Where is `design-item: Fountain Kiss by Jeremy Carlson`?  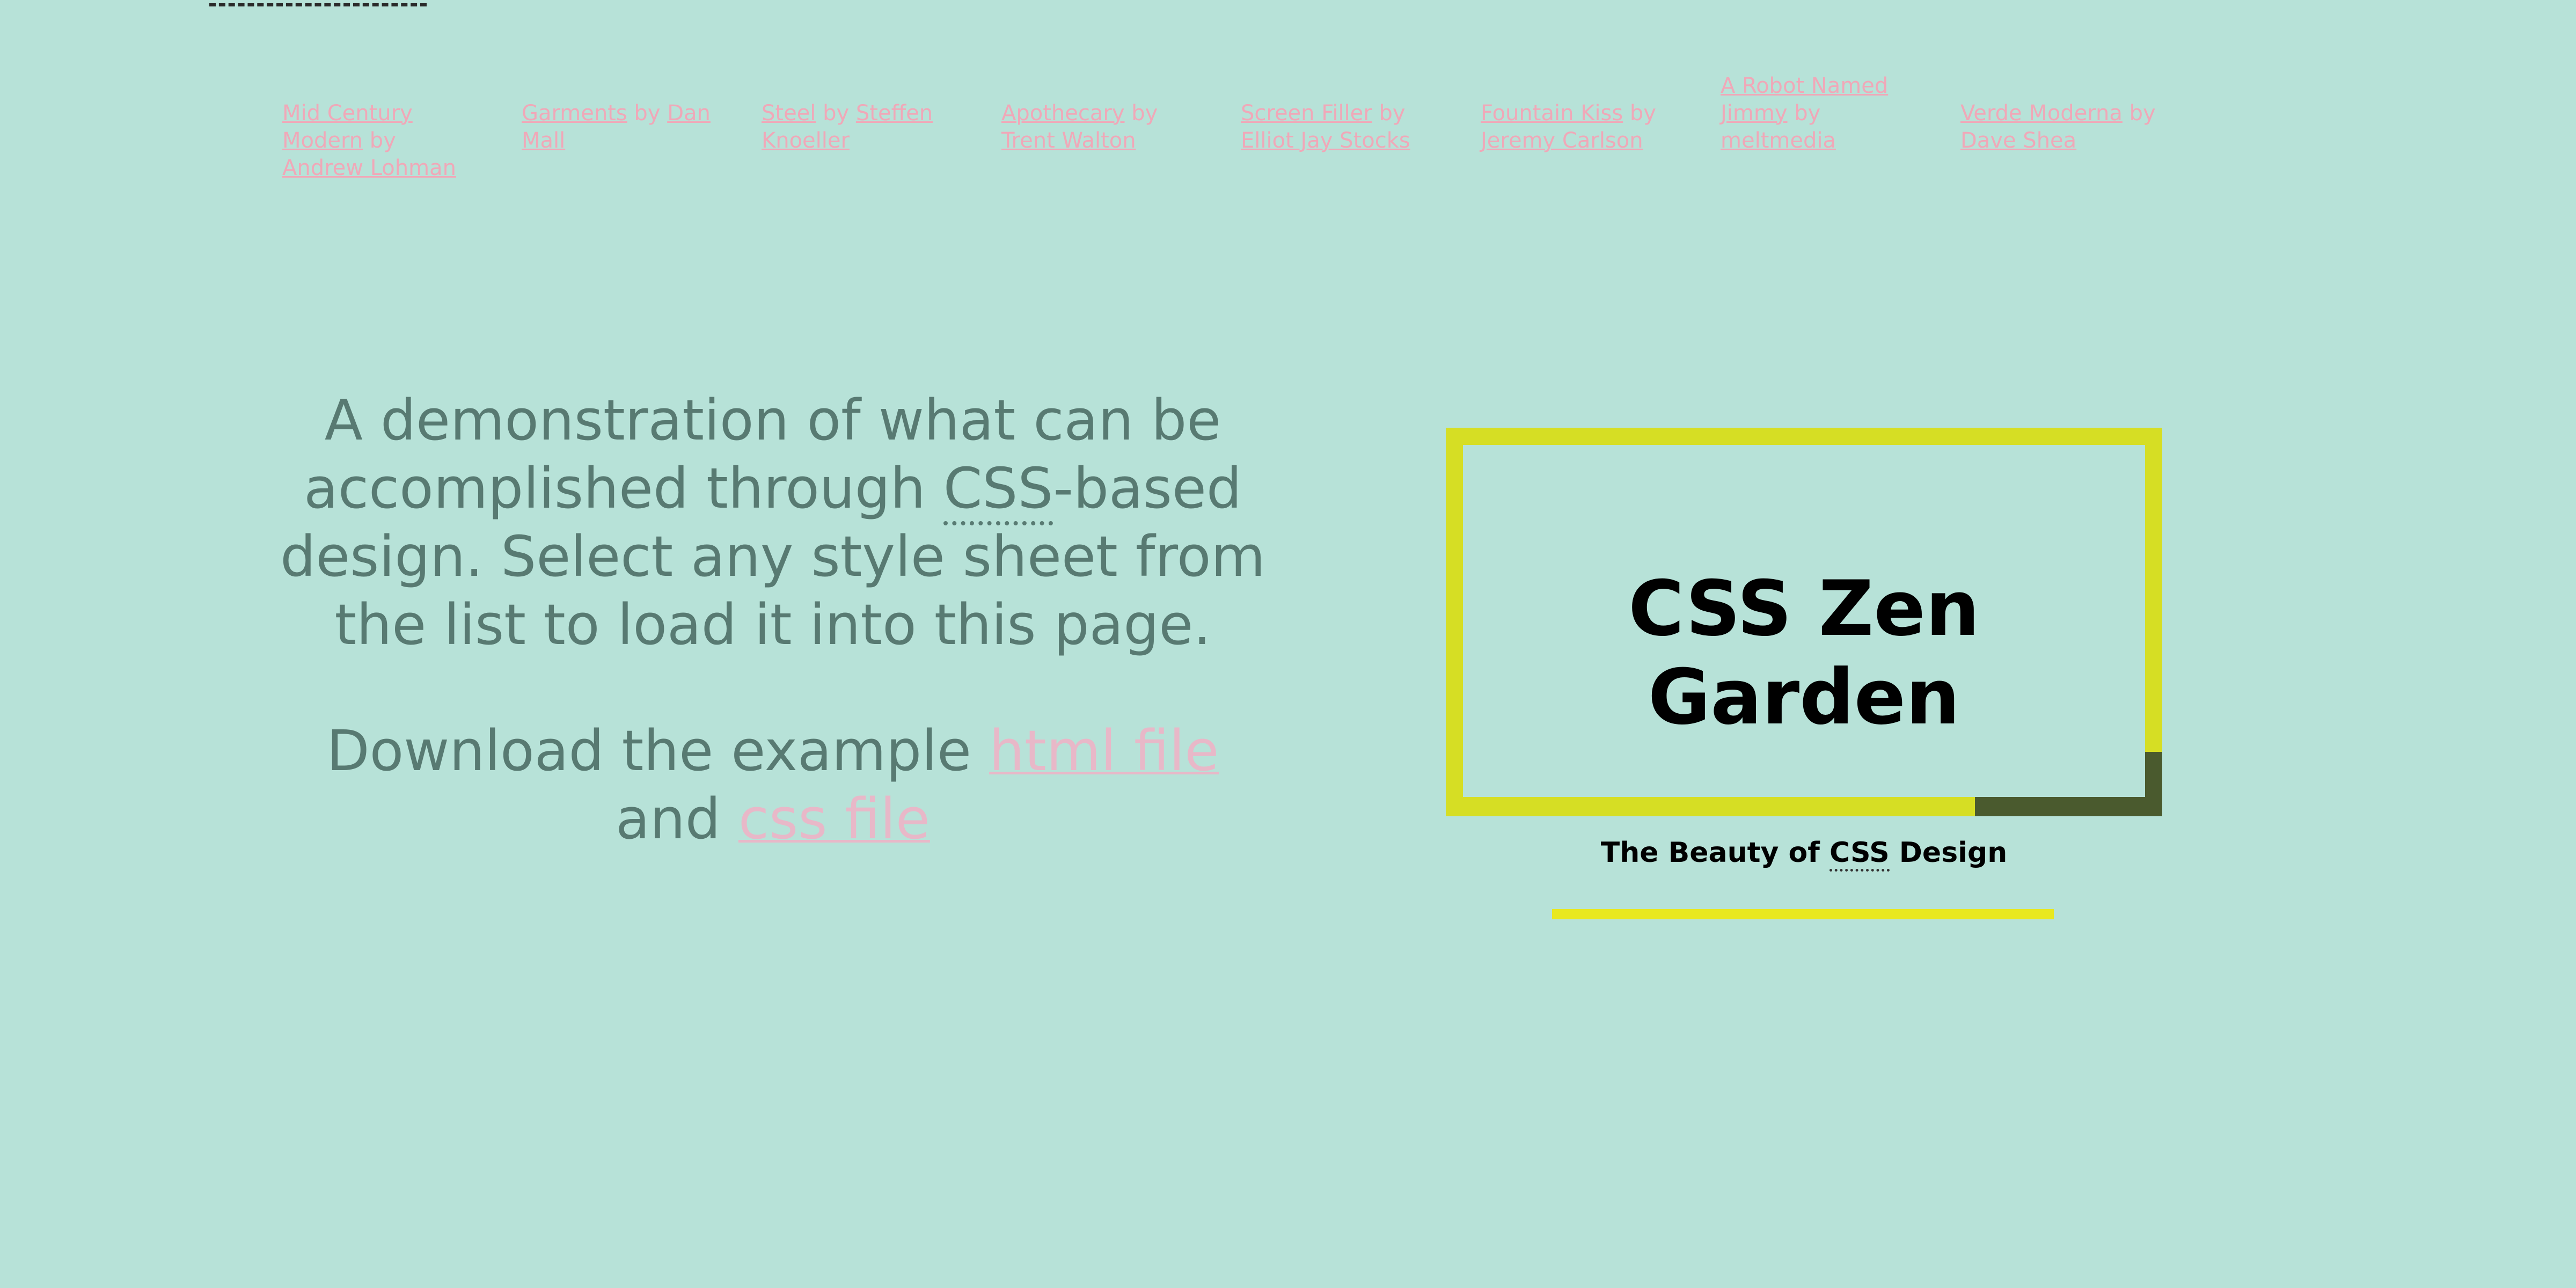
design-item: Fountain Kiss by Jeremy Carlson is located at coordinates (1581, 127).